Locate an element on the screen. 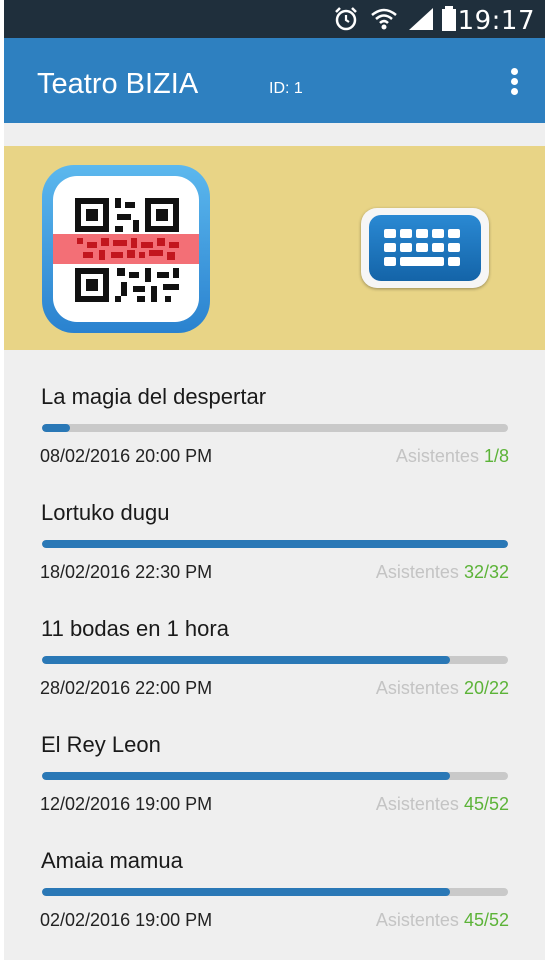 The width and height of the screenshot is (549, 960). app-bar: Teatro BIZIA ID: 1 is located at coordinates (274, 80).